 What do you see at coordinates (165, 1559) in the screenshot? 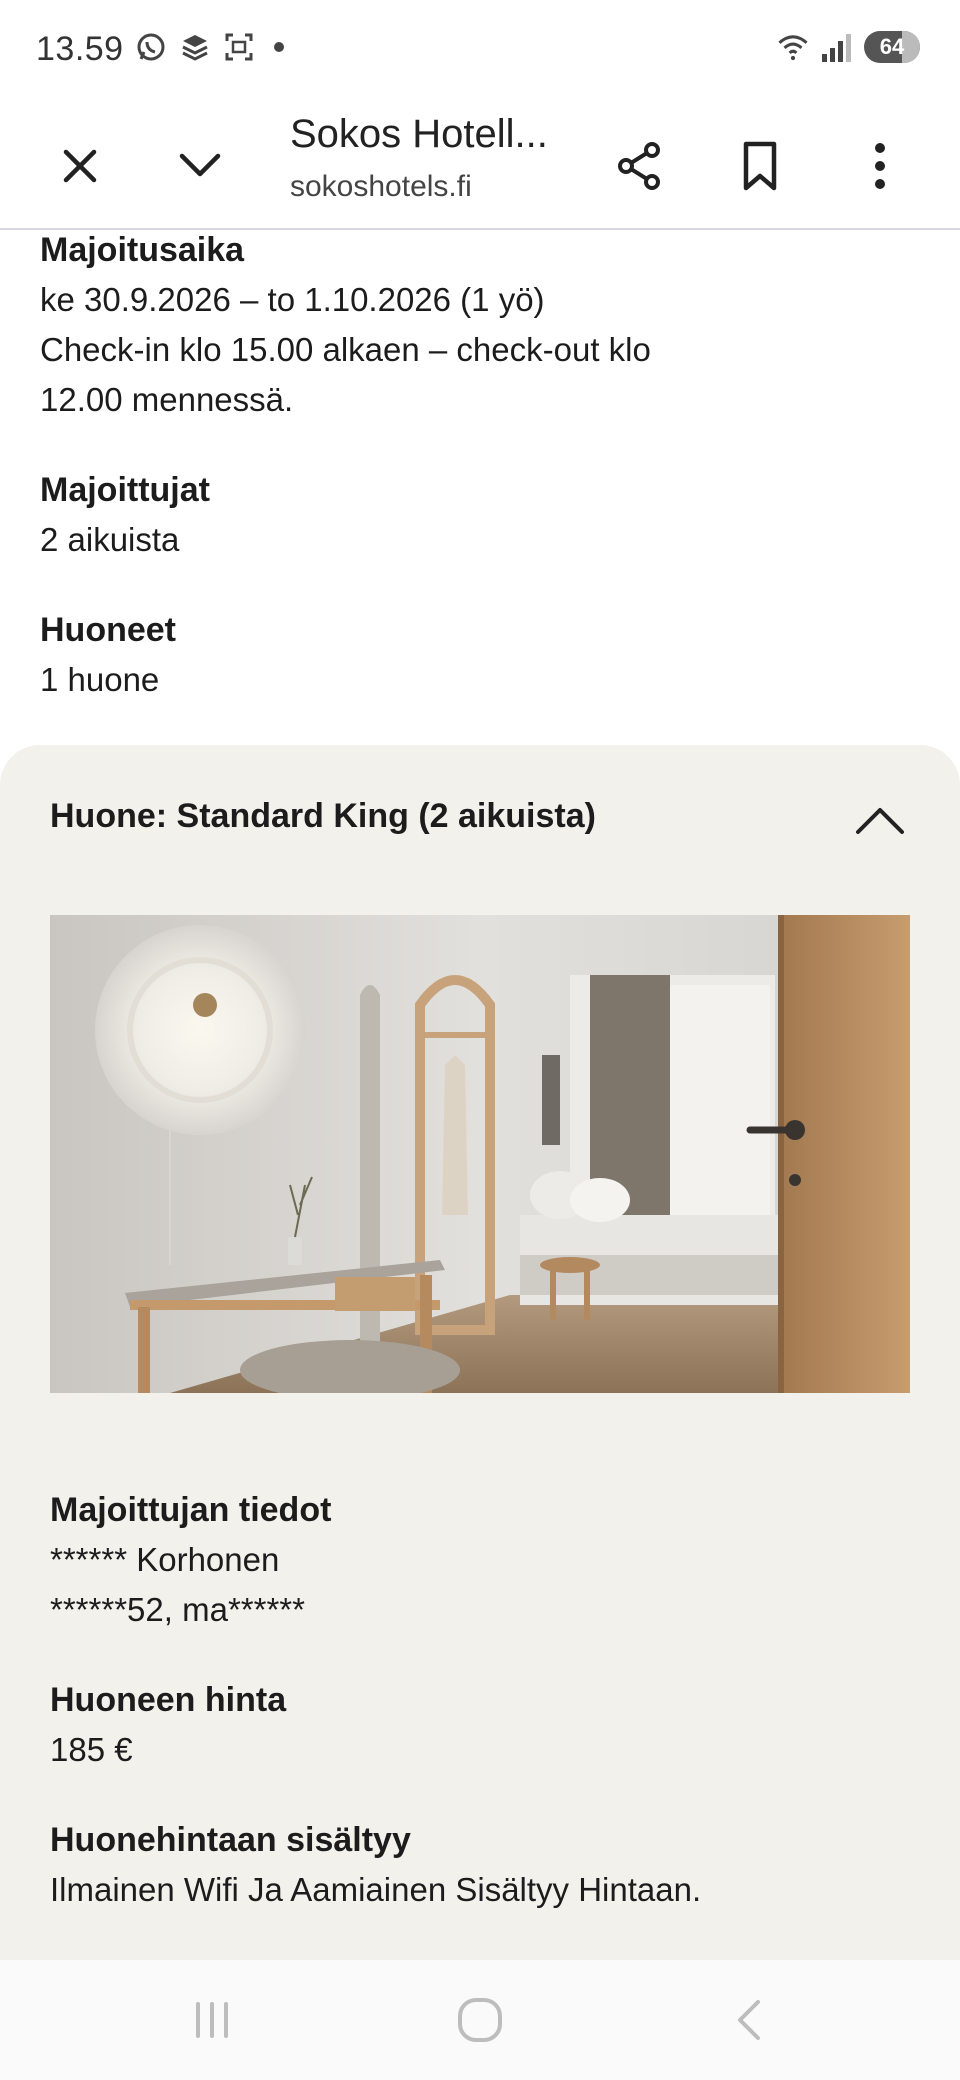
I see `guest-name: ****** Korhonen` at bounding box center [165, 1559].